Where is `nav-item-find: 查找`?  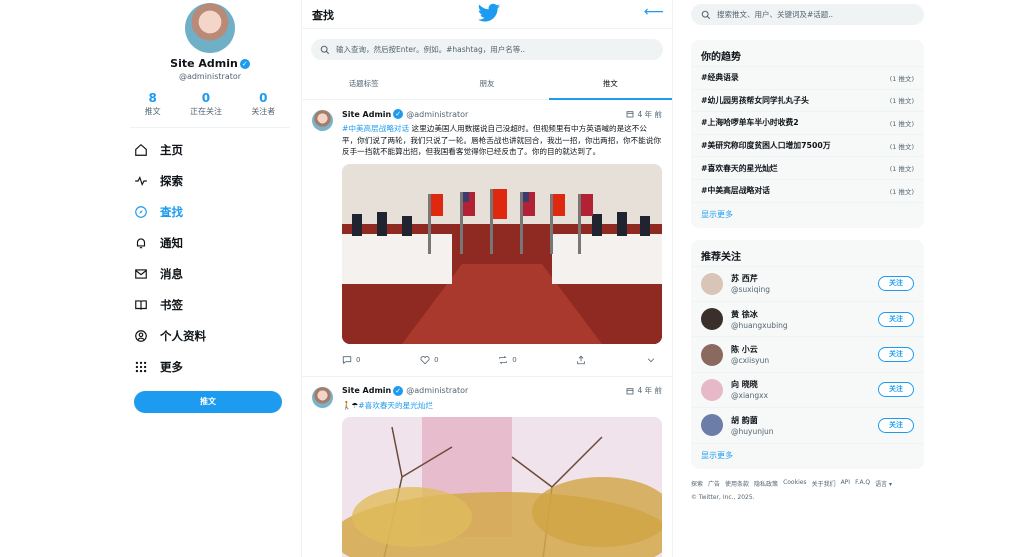 nav-item-find: 查找 is located at coordinates (210, 211).